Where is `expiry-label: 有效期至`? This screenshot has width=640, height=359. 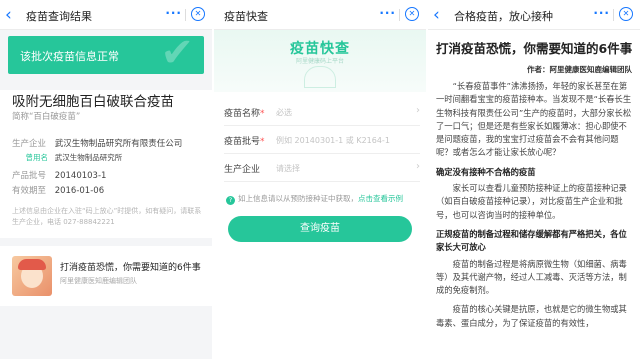 expiry-label: 有效期至 is located at coordinates (29, 191).